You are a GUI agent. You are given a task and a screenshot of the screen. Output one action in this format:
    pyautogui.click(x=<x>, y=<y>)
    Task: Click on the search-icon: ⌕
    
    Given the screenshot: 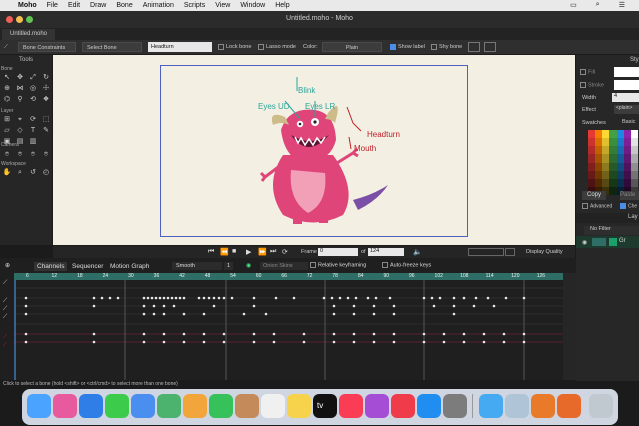 What is the action you would take?
    pyautogui.click(x=598, y=5)
    